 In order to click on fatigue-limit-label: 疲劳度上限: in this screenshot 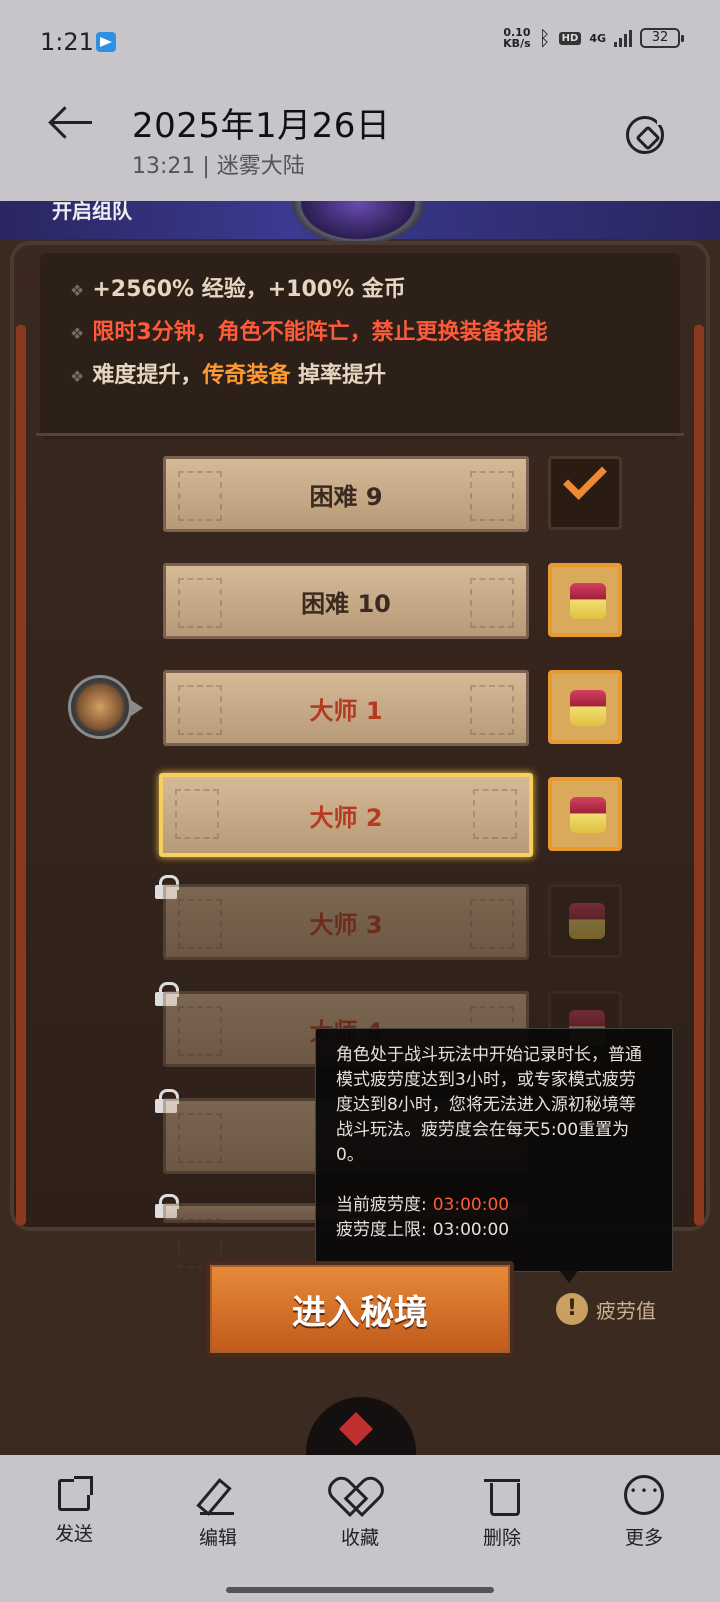, I will do `click(381, 1230)`.